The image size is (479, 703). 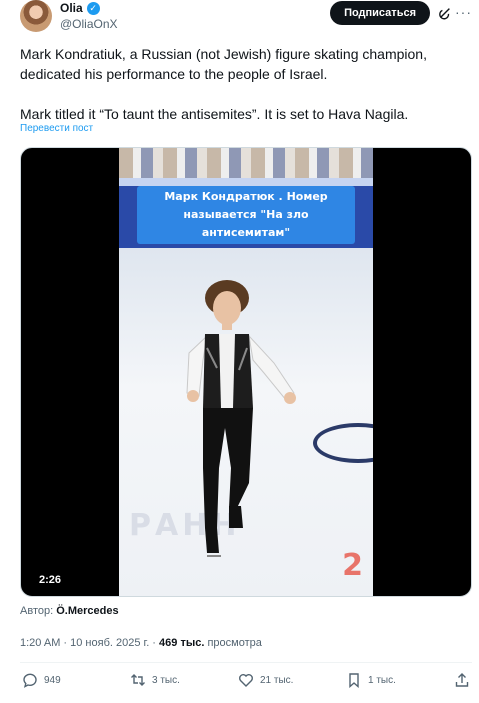 What do you see at coordinates (445, 13) in the screenshot?
I see `grok-icon` at bounding box center [445, 13].